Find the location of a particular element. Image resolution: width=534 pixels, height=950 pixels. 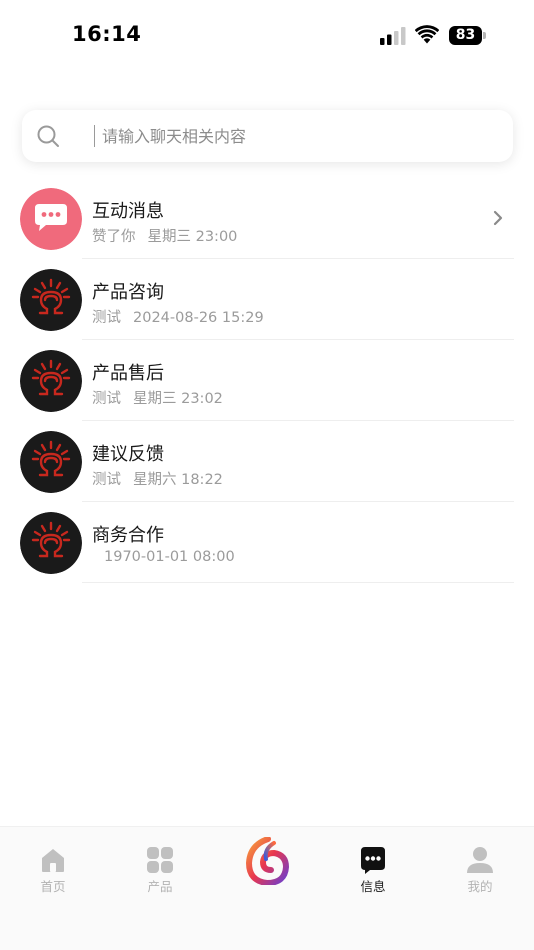

tab-messages: 信息 is located at coordinates (373, 875).